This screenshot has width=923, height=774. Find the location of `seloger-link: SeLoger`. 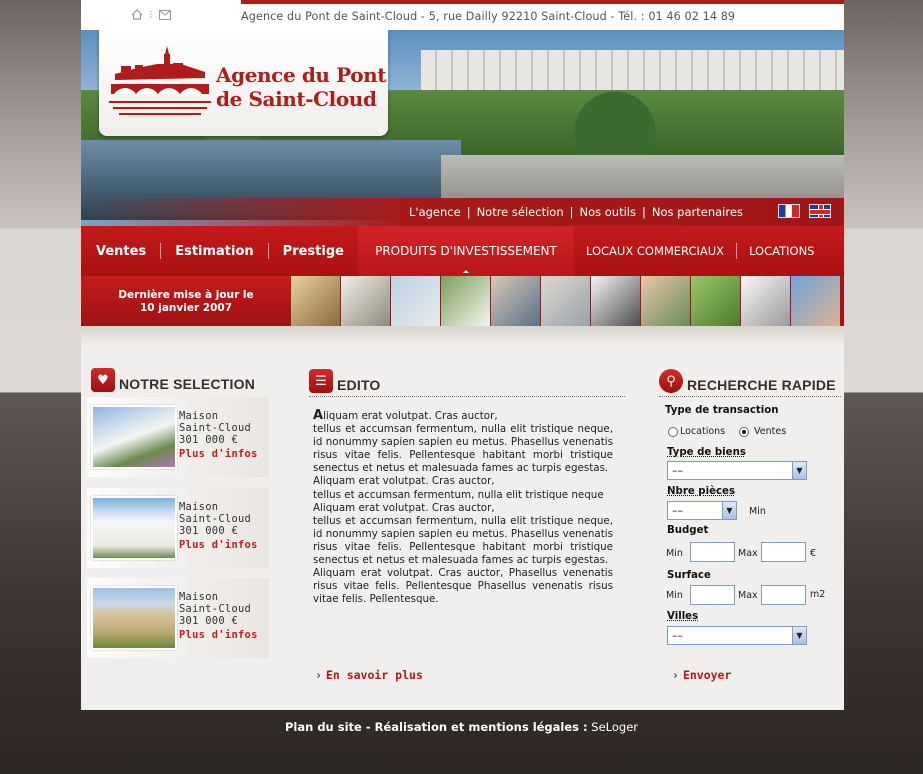

seloger-link: SeLoger is located at coordinates (613, 727).